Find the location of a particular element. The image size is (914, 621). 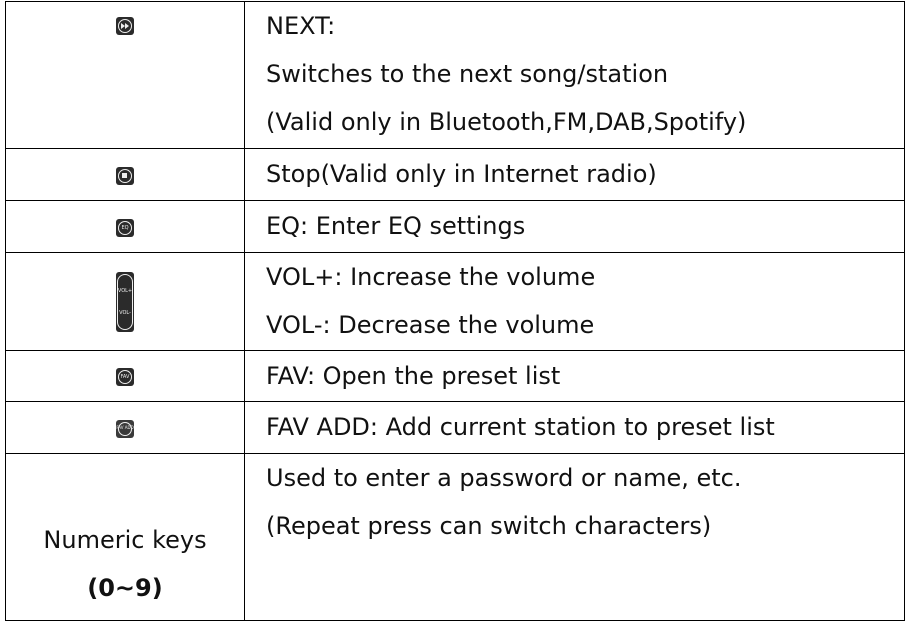

icon-cell: EQ is located at coordinates (125, 226).